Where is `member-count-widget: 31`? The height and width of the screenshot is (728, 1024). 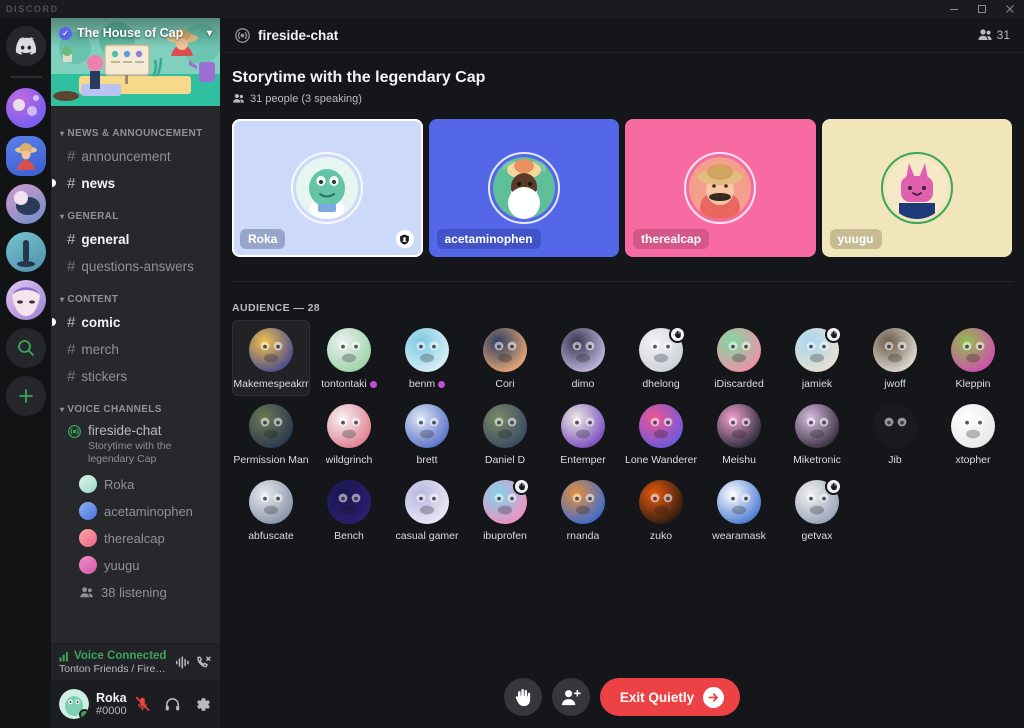
member-count-widget: 31 is located at coordinates (993, 35).